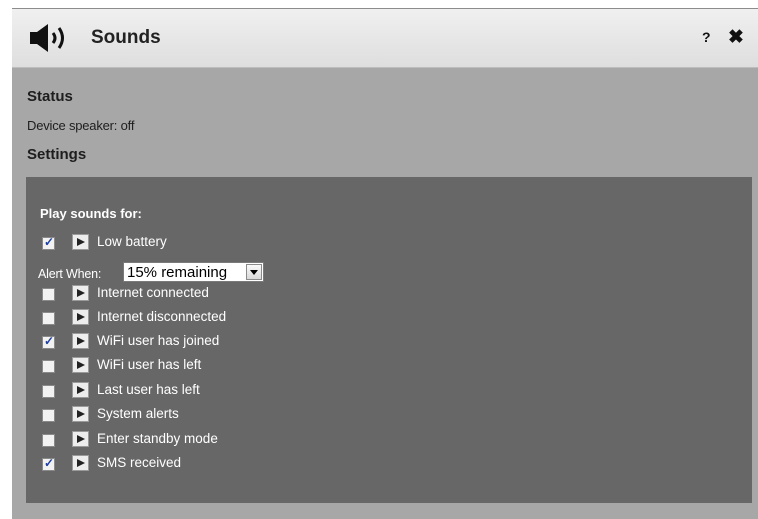  What do you see at coordinates (126, 37) in the screenshot?
I see `dialog-title: Sounds` at bounding box center [126, 37].